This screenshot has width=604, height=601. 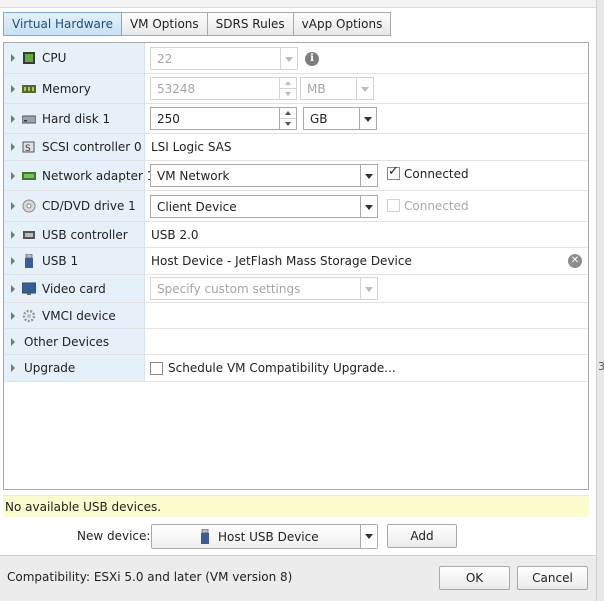 I want to click on hard-disk-icon, so click(x=29, y=119).